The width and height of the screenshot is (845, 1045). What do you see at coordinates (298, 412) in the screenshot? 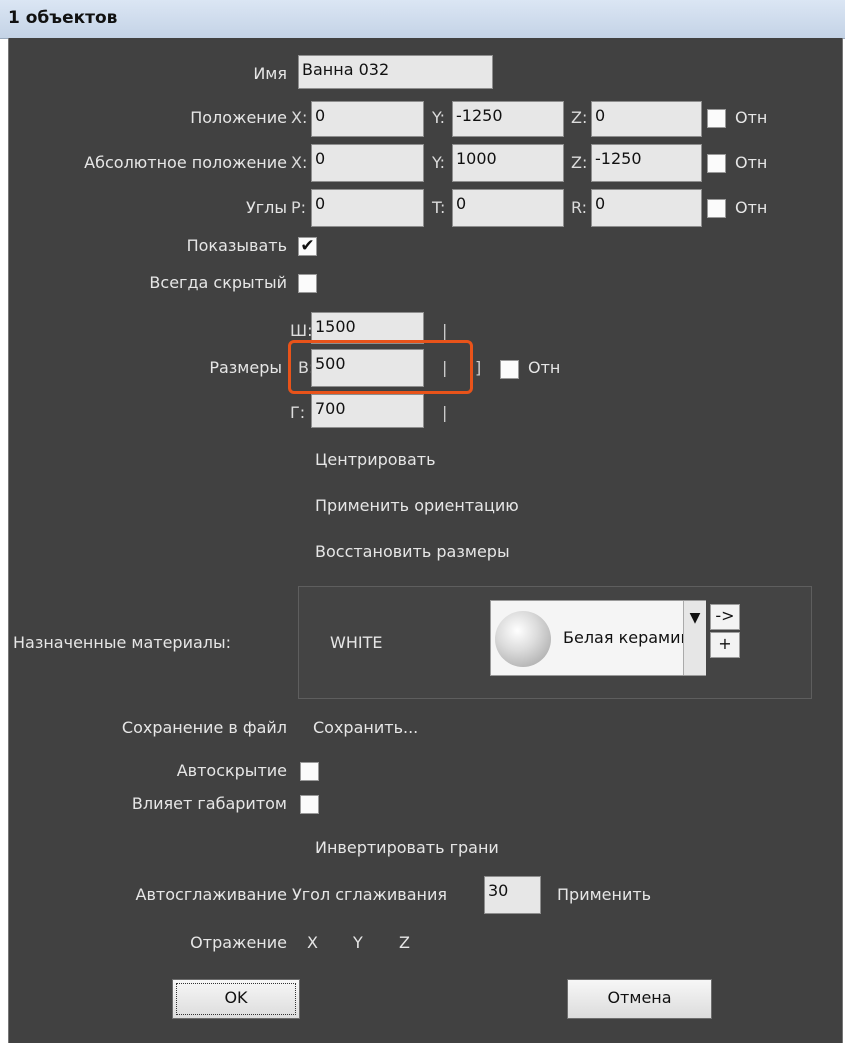
I see `size-d-axis: Г:` at bounding box center [298, 412].